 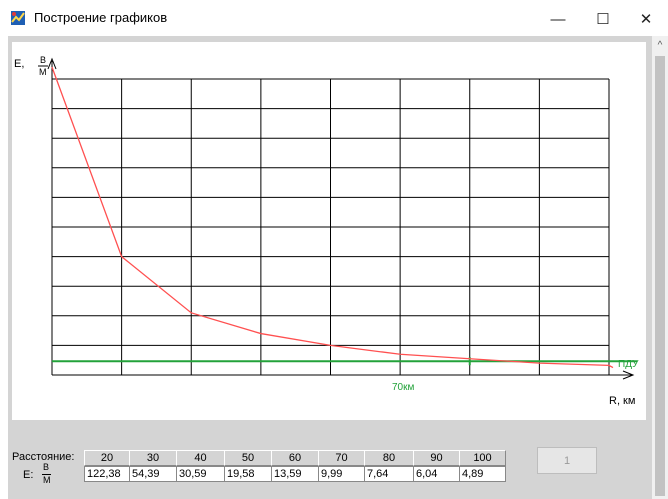 What do you see at coordinates (482, 458) in the screenshot?
I see `distance-cell: 100` at bounding box center [482, 458].